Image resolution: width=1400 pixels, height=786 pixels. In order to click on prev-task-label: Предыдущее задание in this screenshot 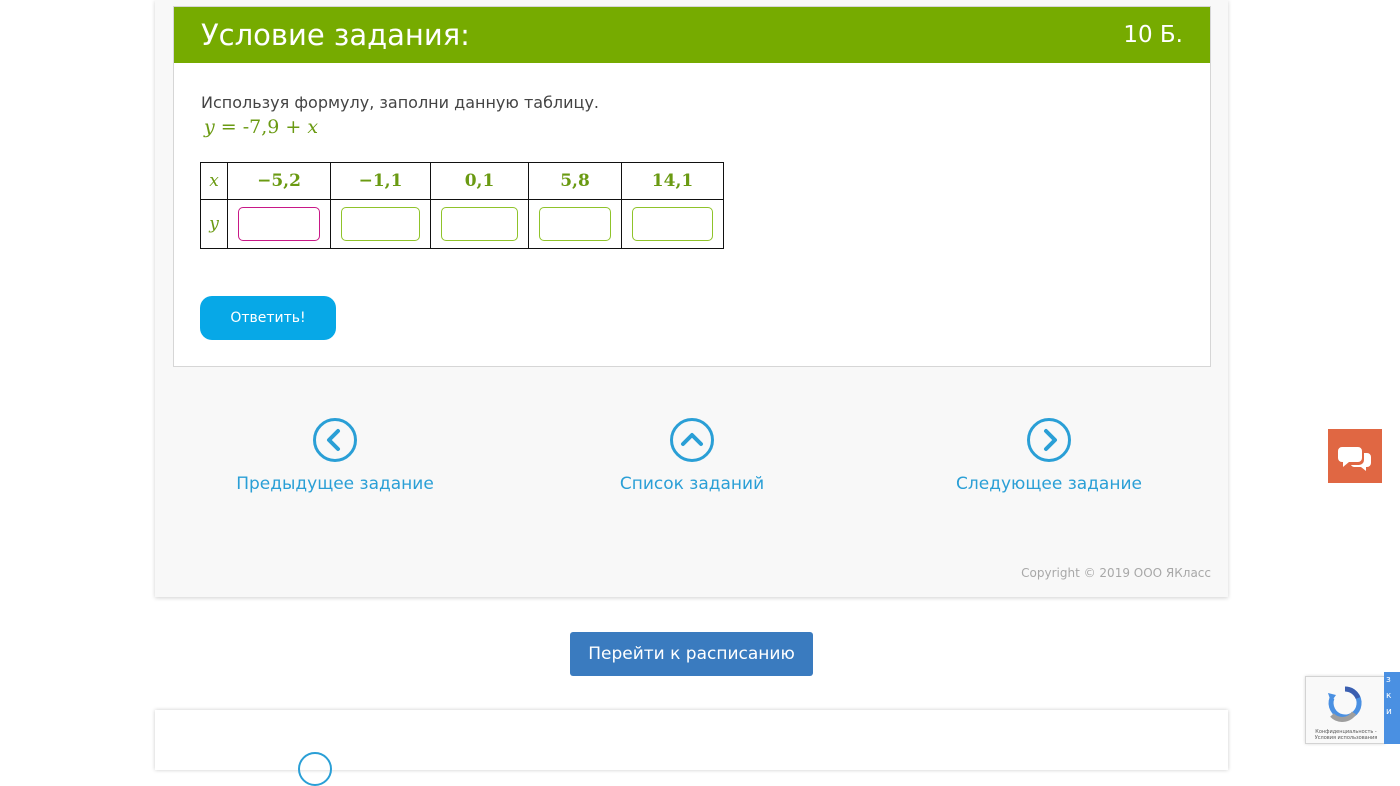, I will do `click(335, 484)`.